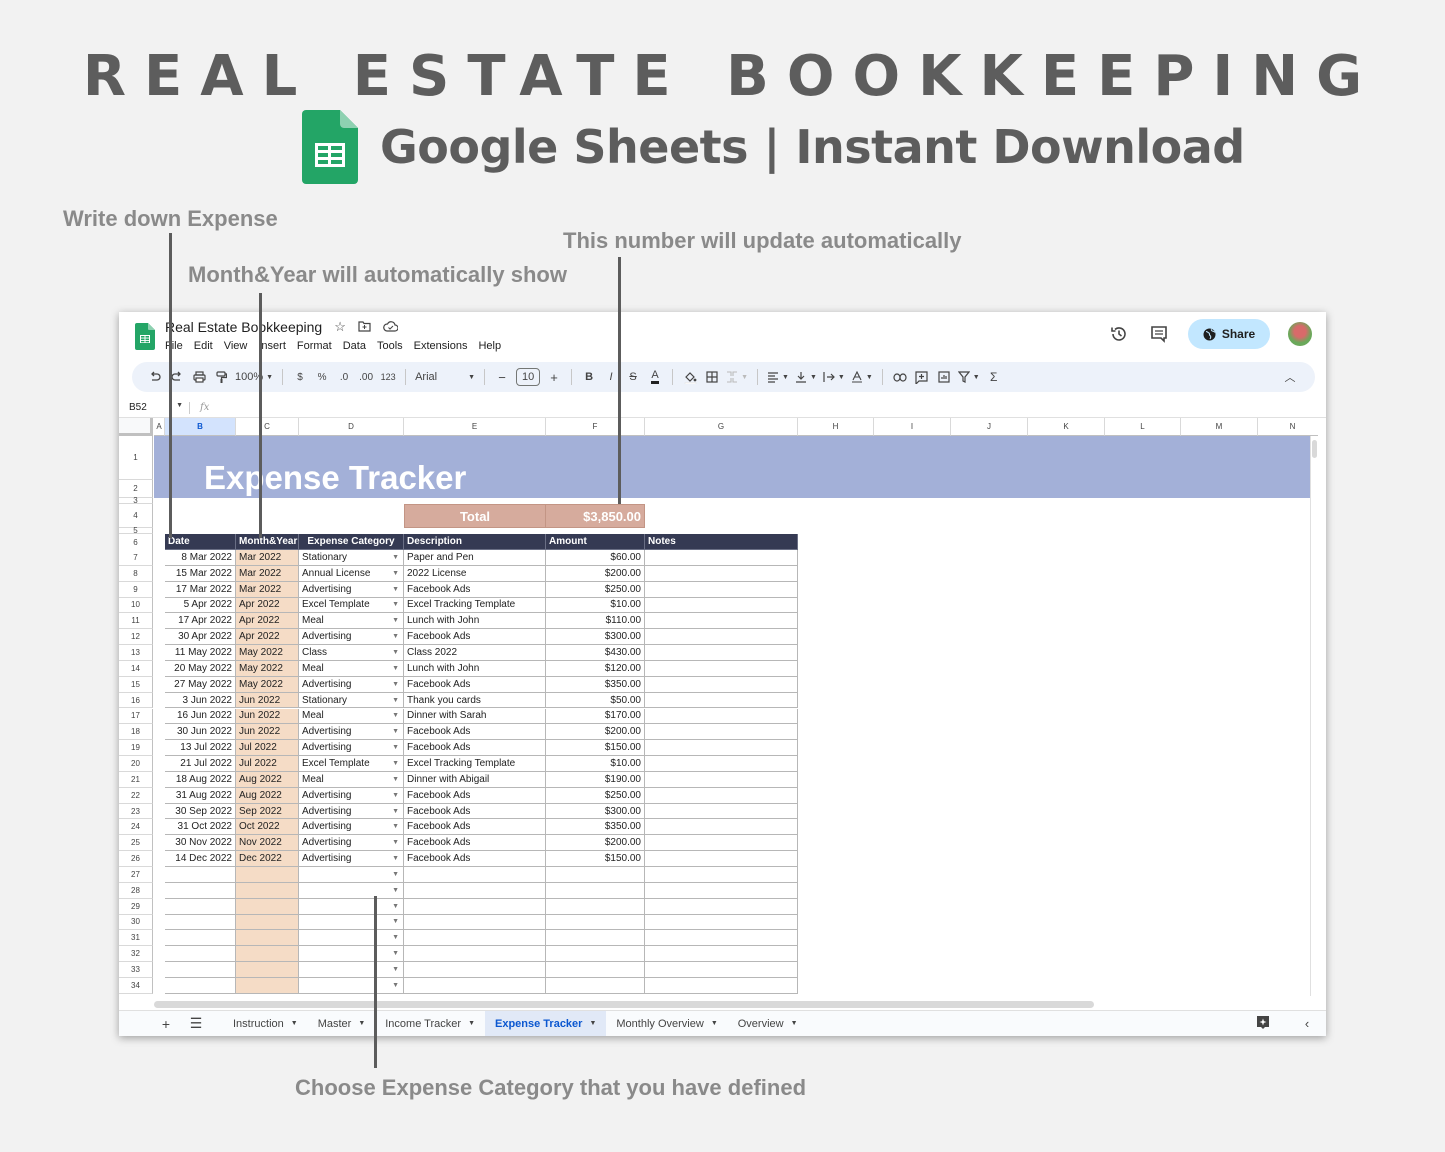  What do you see at coordinates (354, 346) in the screenshot?
I see `menu-data: Data` at bounding box center [354, 346].